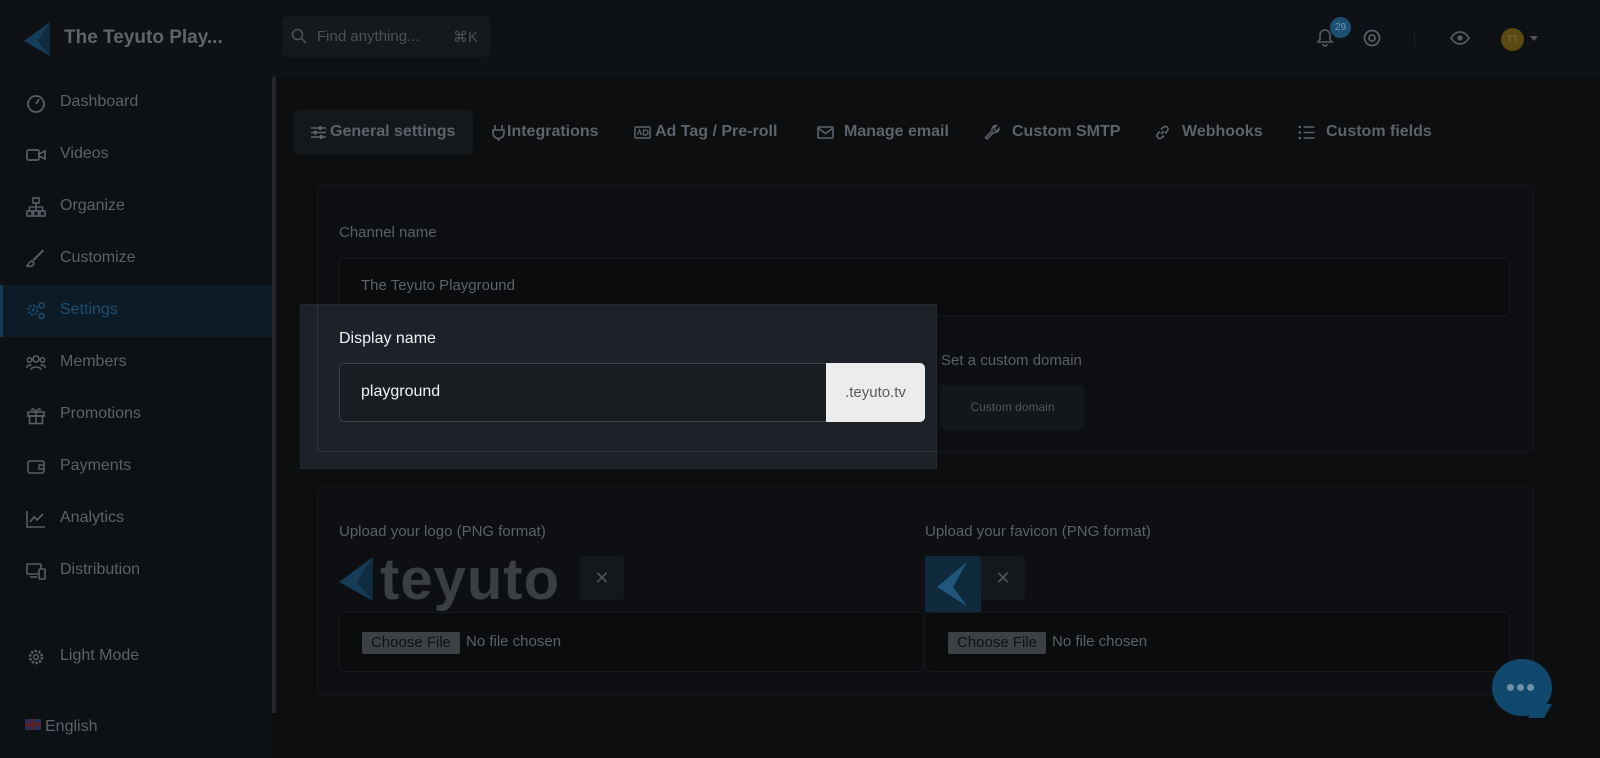 The height and width of the screenshot is (758, 1600). I want to click on sidebar-item-label: Members, so click(93, 361).